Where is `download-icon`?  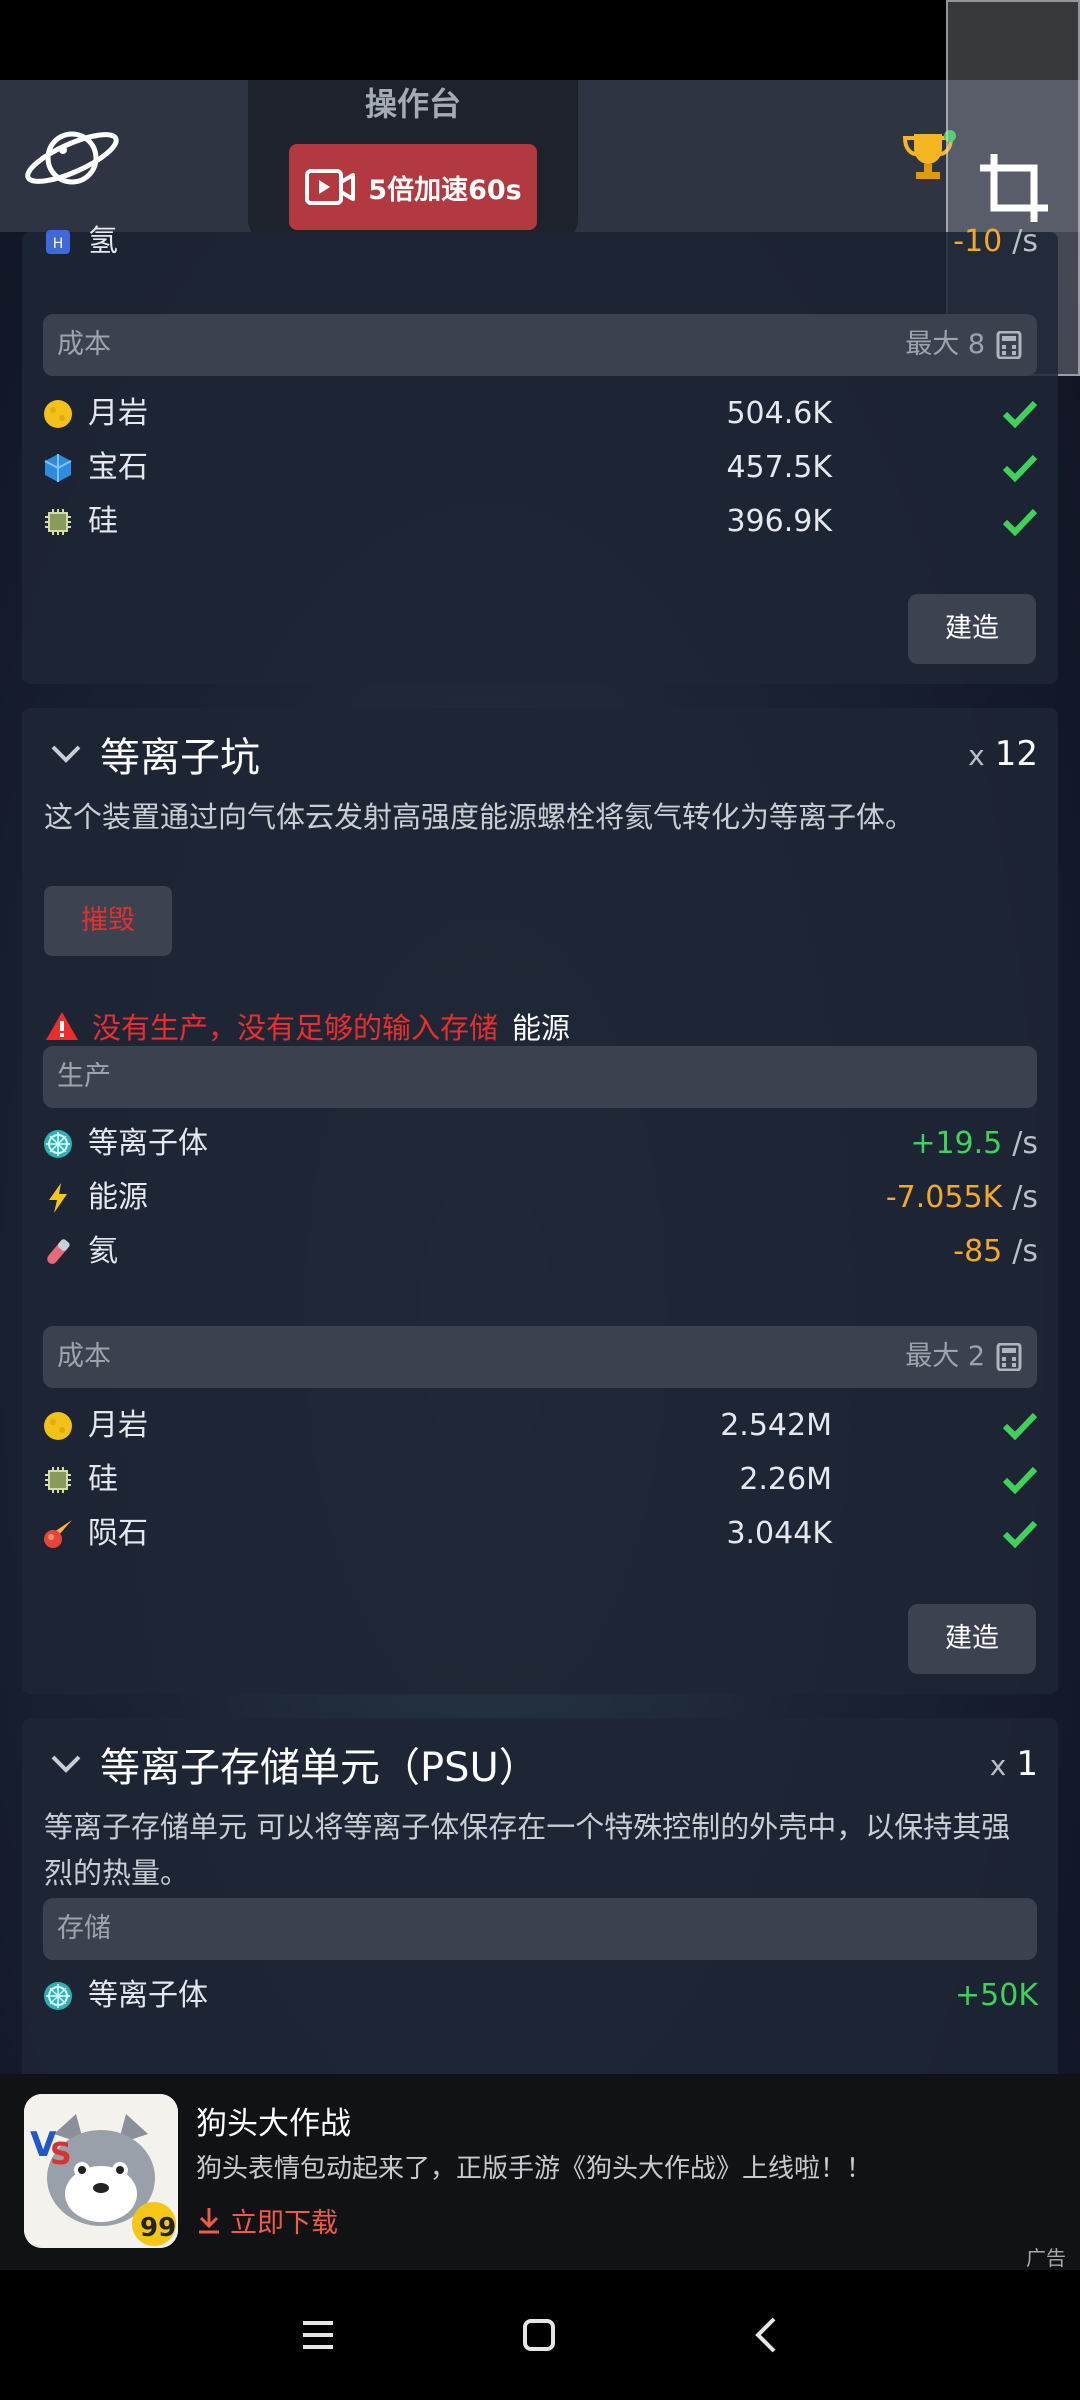
download-icon is located at coordinates (209, 2221).